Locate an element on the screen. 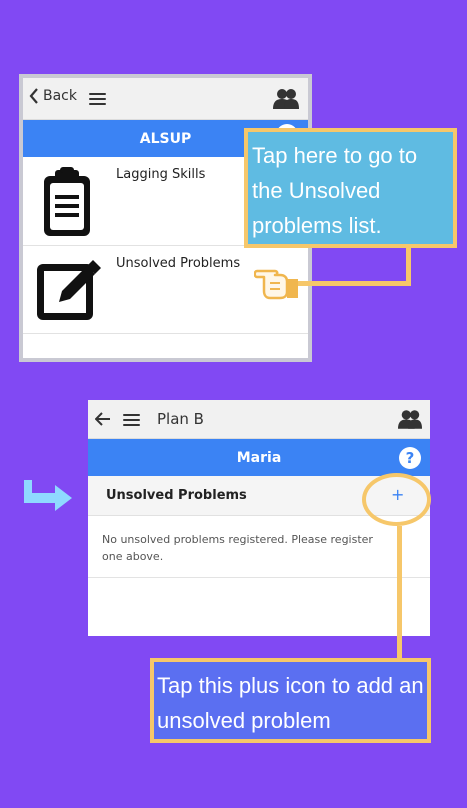  pointing-hand-icon is located at coordinates (276, 284).